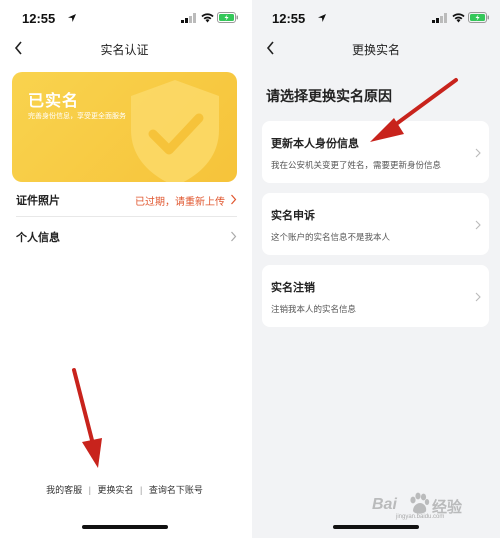  Describe the element at coordinates (180, 202) in the screenshot. I see `id-photo-expired-status: 已过期，请重新上传` at that location.